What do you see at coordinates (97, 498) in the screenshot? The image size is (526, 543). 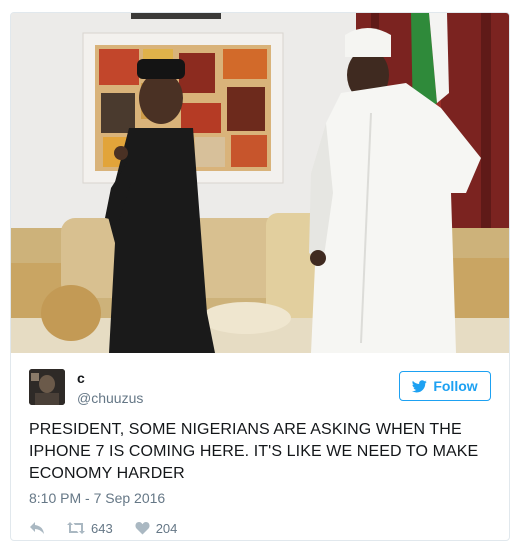 I see `tweet-timestamp: 8:10 PM - 7 Sep 2016` at bounding box center [97, 498].